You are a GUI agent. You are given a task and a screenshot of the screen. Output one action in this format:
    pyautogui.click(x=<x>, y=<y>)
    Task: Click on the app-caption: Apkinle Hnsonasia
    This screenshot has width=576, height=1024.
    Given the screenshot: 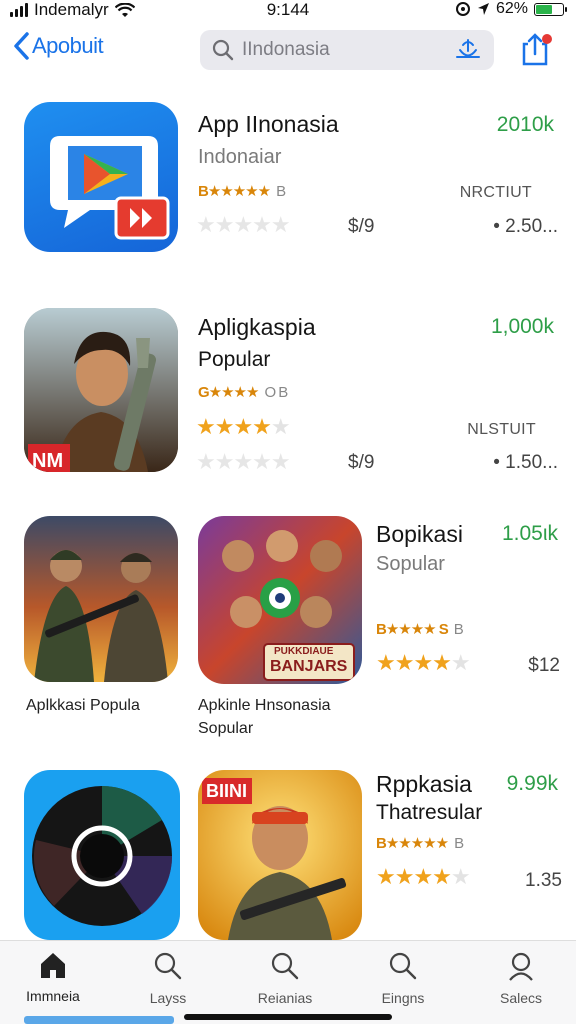 What is the action you would take?
    pyautogui.click(x=264, y=705)
    